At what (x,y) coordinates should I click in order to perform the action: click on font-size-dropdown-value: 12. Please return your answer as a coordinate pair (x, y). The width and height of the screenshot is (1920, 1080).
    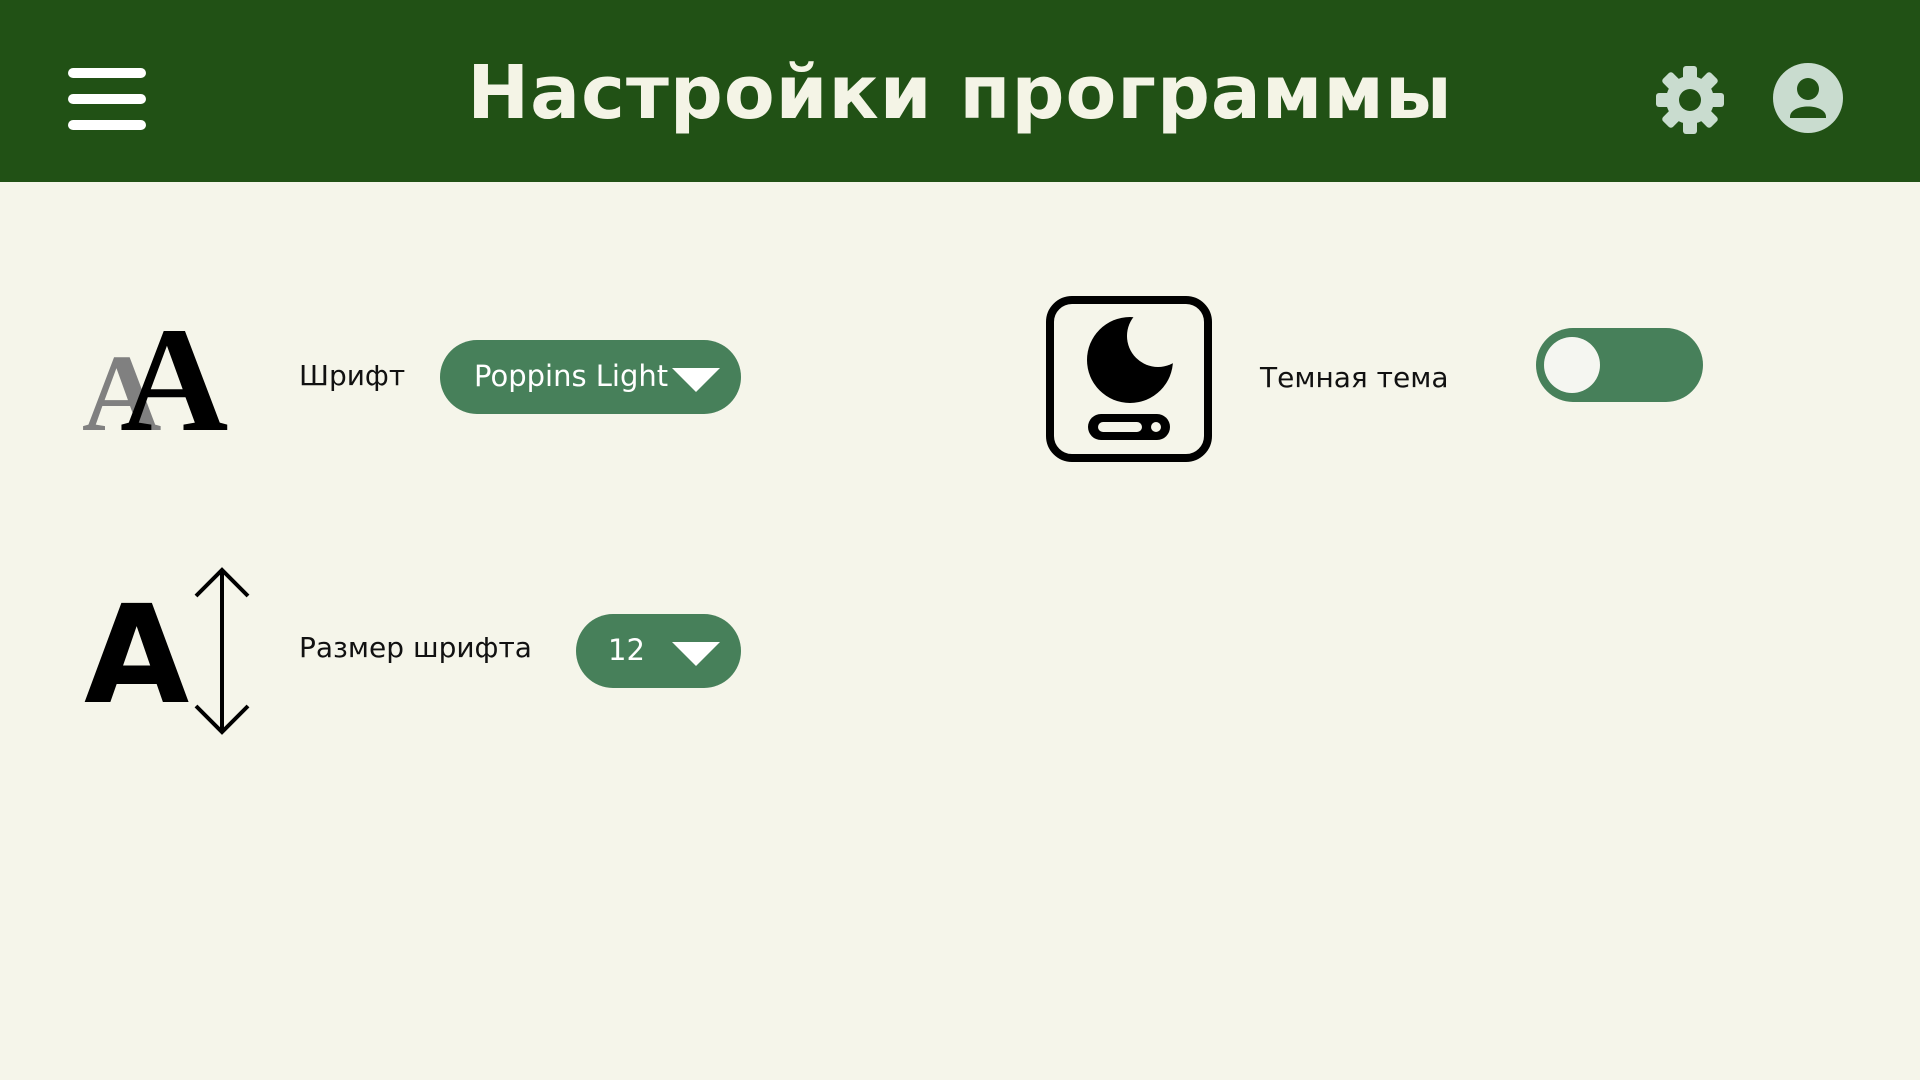
    Looking at the image, I should click on (626, 650).